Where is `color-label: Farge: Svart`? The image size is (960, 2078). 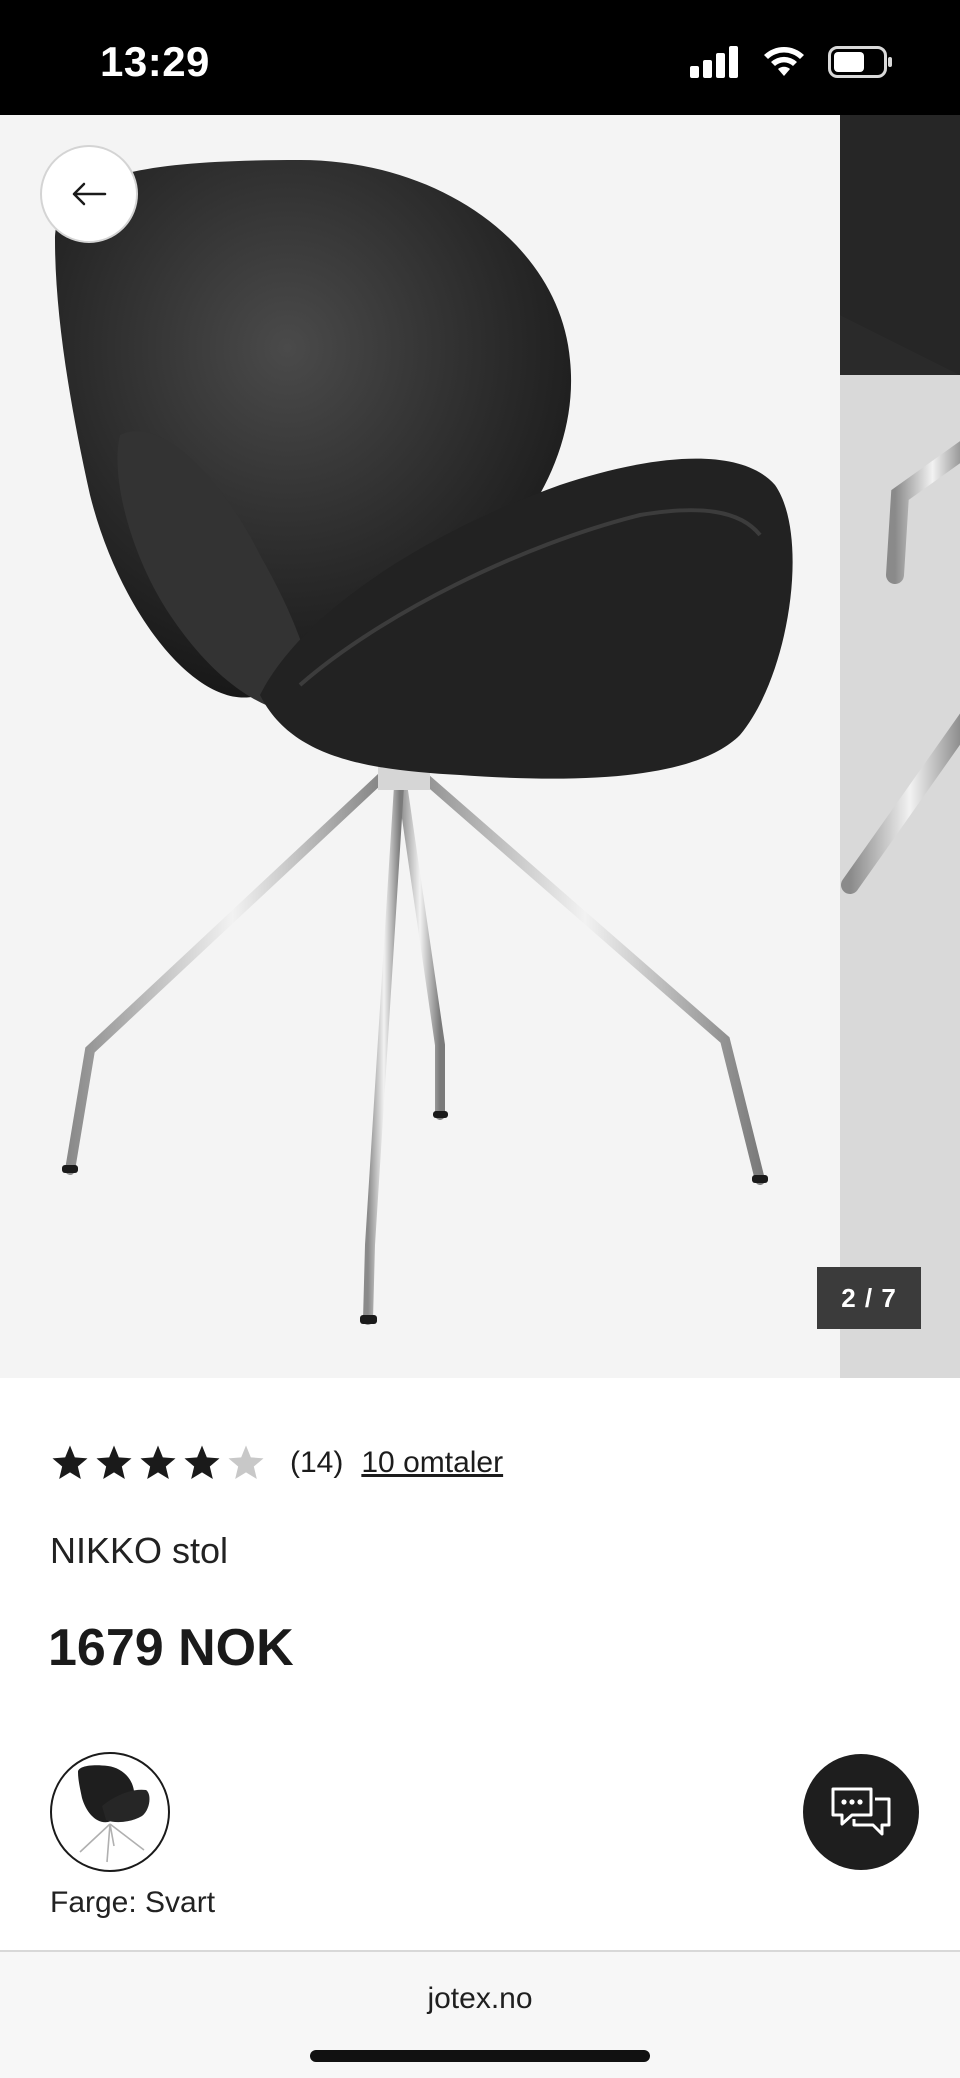 color-label: Farge: Svart is located at coordinates (133, 1902).